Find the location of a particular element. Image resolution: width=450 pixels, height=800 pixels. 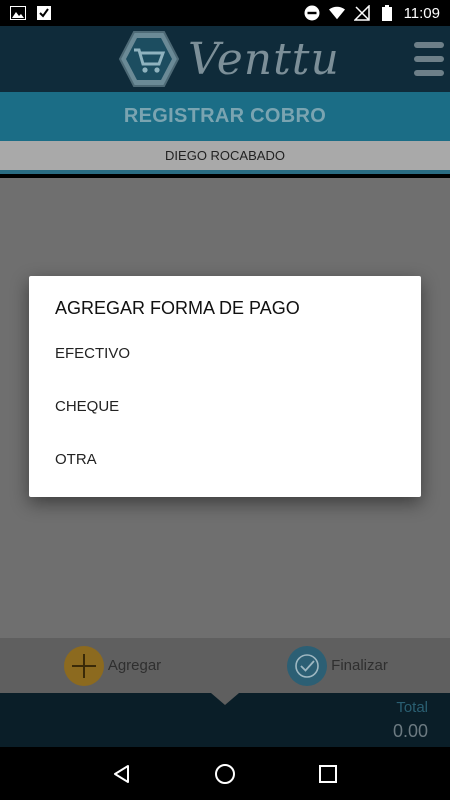

logo-text: Venttu is located at coordinates (264, 59).